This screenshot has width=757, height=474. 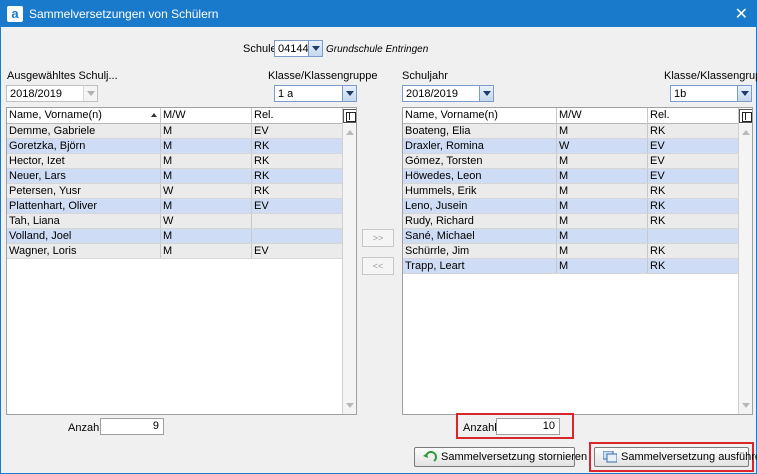 I want to click on cell-name: Höwedes, Leon, so click(x=480, y=176).